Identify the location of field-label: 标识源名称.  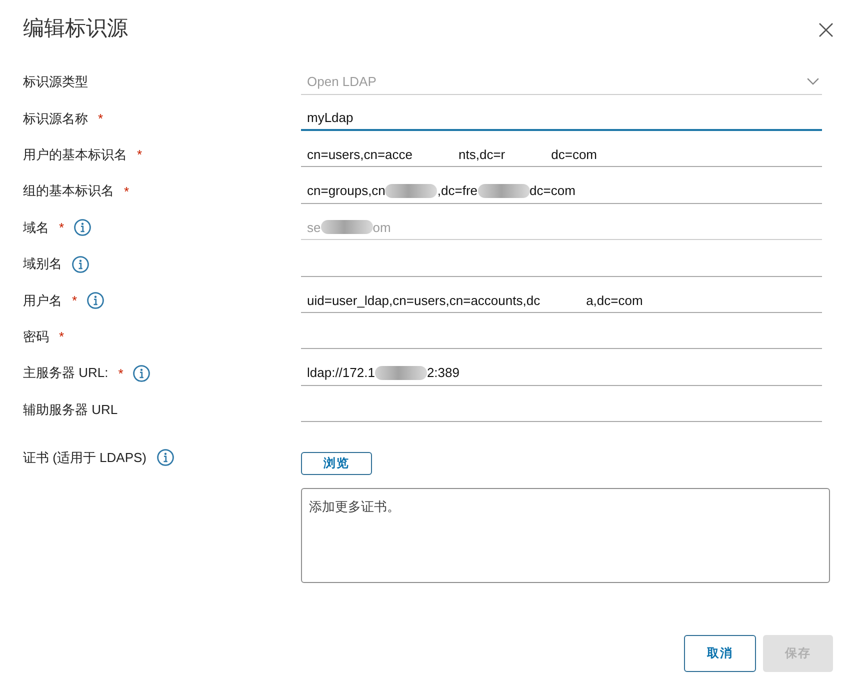
(55, 119).